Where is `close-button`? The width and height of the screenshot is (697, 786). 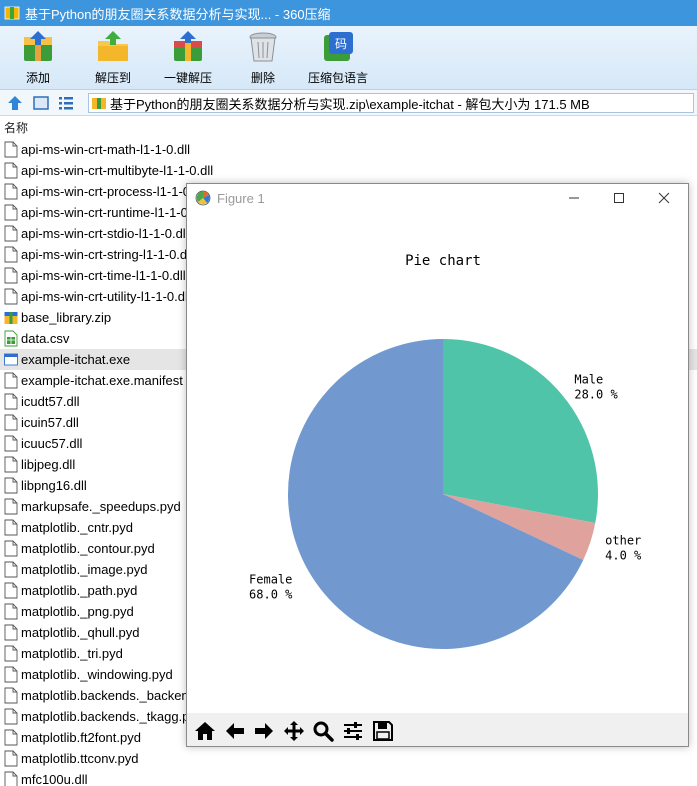
close-button is located at coordinates (664, 198).